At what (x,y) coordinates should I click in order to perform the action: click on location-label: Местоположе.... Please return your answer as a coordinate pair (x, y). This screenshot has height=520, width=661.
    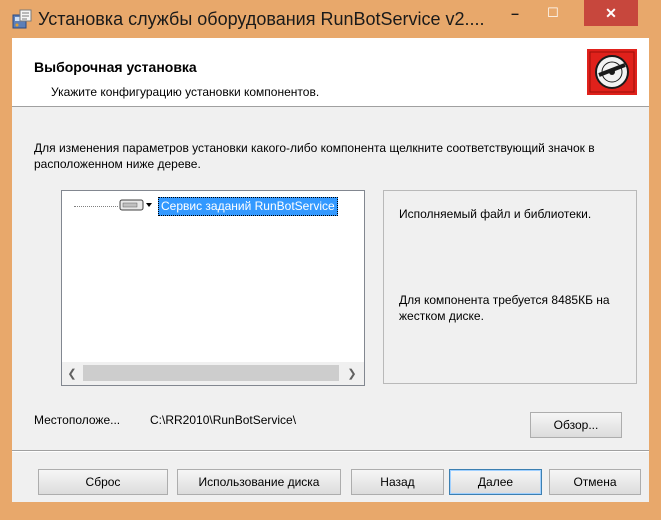
    Looking at the image, I should click on (77, 420).